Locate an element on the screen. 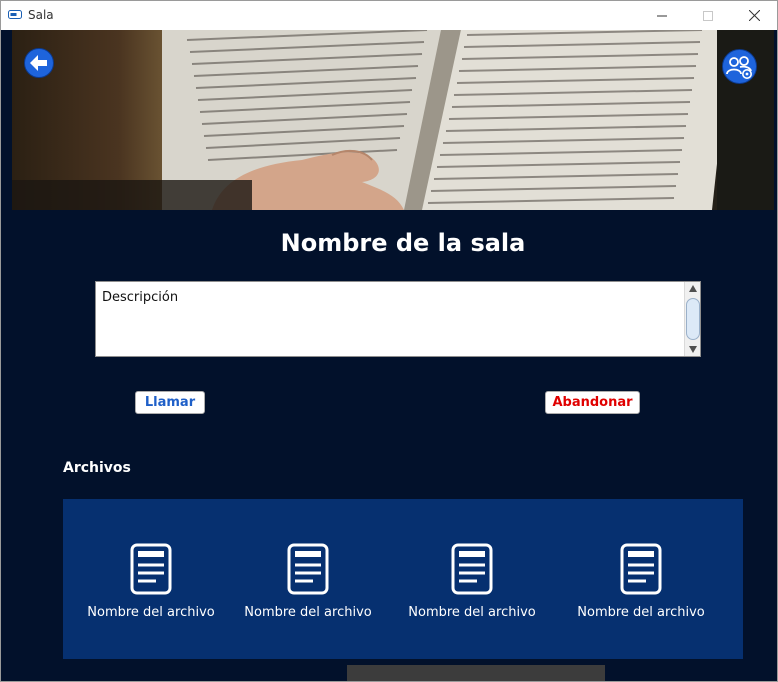  scroll-down-icon is located at coordinates (693, 349).